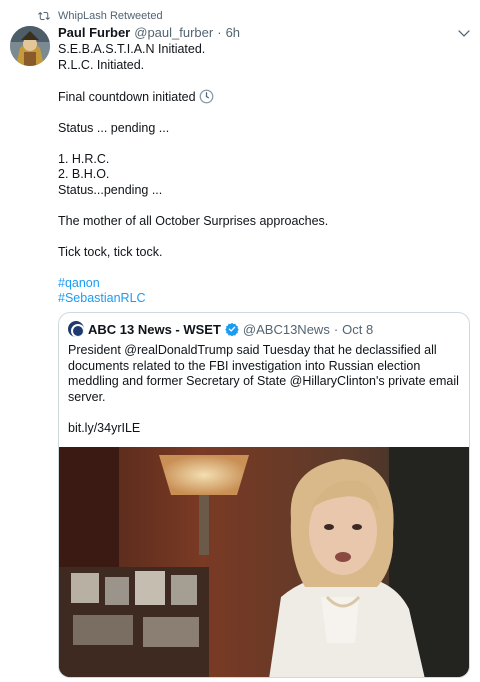  What do you see at coordinates (260, 299) in the screenshot?
I see `hashtag-link: #SebastianRLC` at bounding box center [260, 299].